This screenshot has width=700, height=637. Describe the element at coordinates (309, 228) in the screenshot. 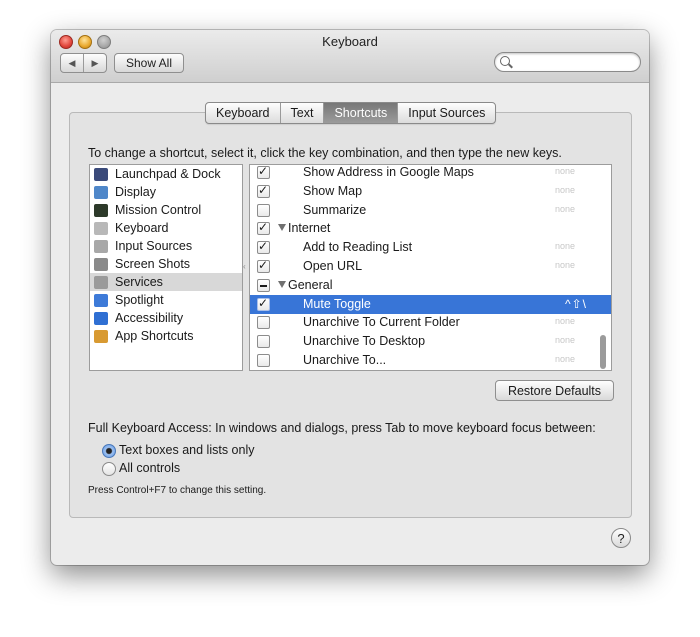

I see `shortcut-label: Internet` at that location.